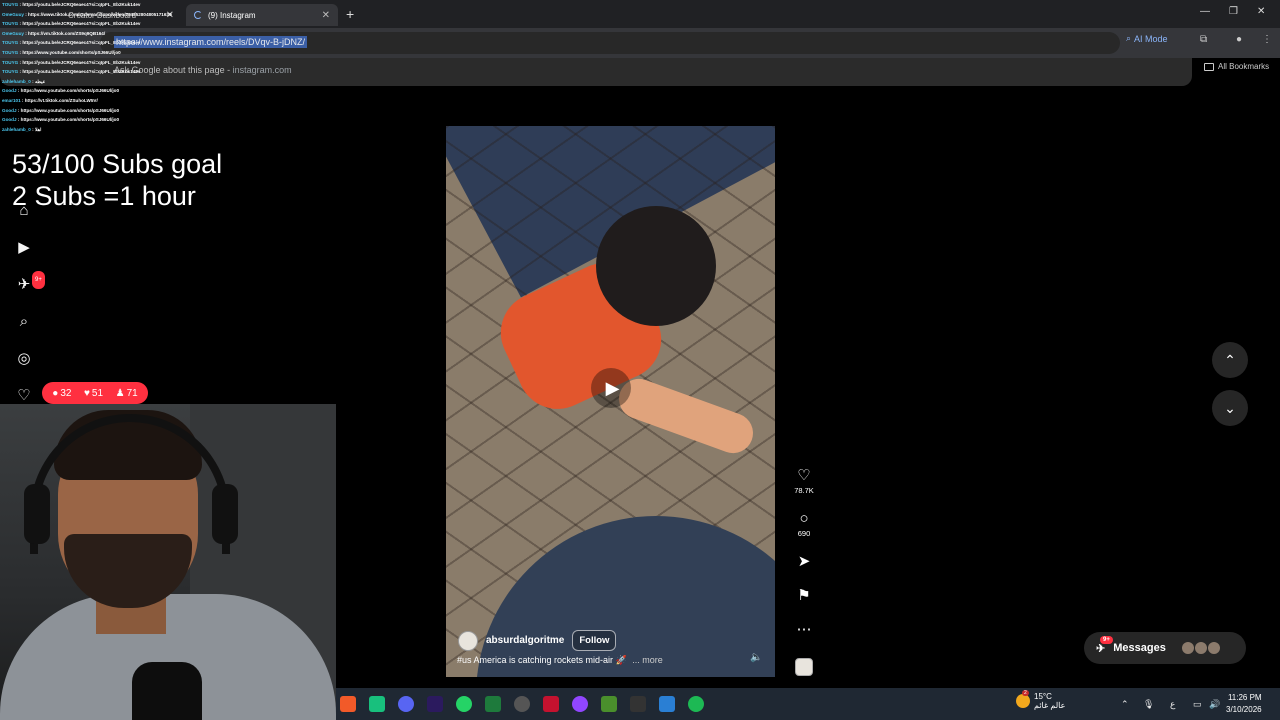  What do you see at coordinates (1244, 66) in the screenshot?
I see `bookmarks-label: All Bookmarks` at bounding box center [1244, 66].